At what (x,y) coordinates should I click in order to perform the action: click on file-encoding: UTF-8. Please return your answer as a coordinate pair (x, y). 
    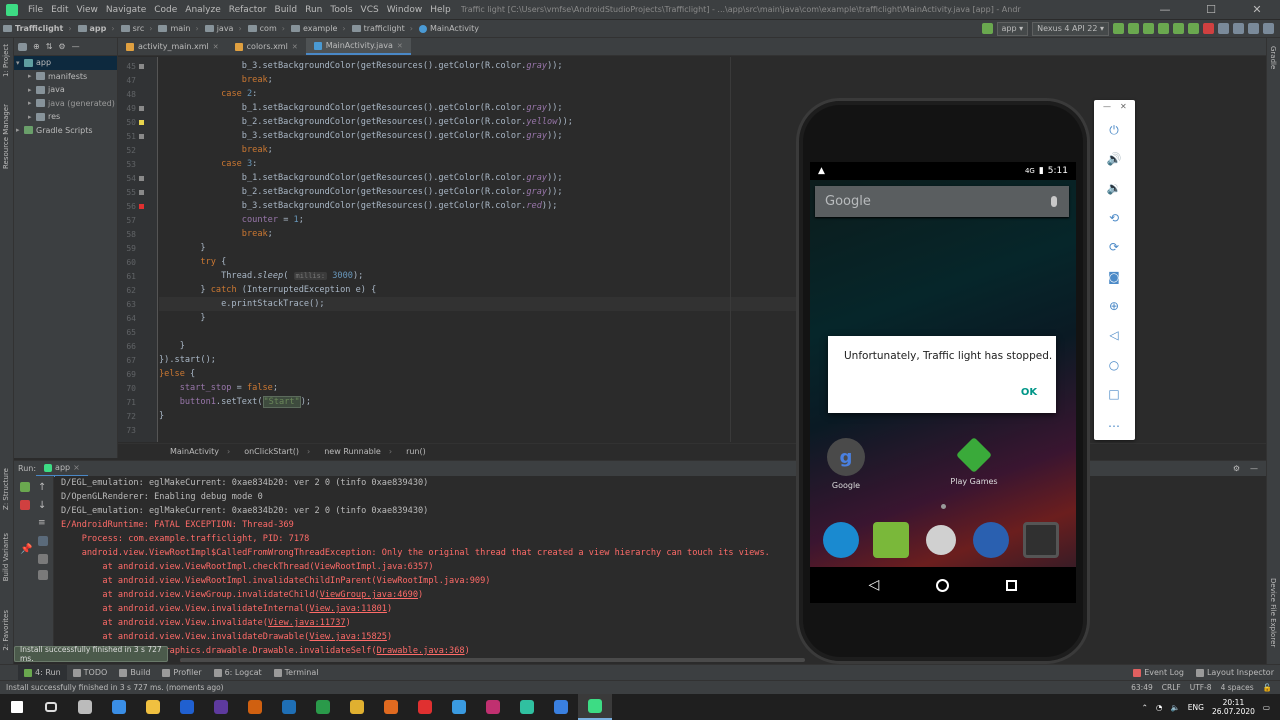
    Looking at the image, I should click on (1201, 687).